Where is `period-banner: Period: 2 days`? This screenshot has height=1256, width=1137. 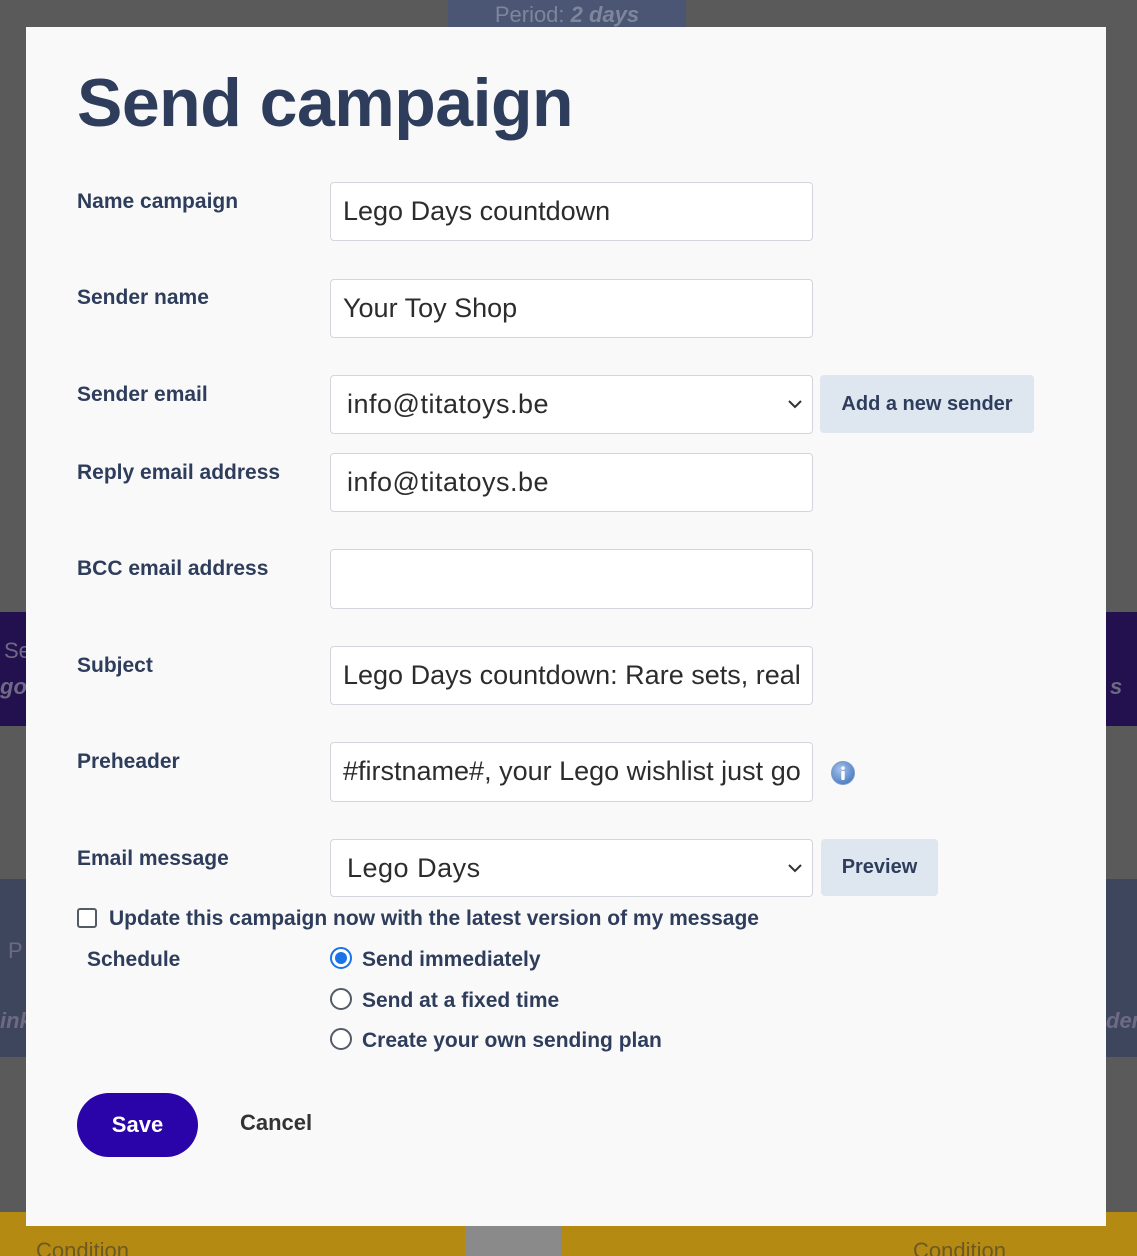
period-banner: Period: 2 days is located at coordinates (567, 14).